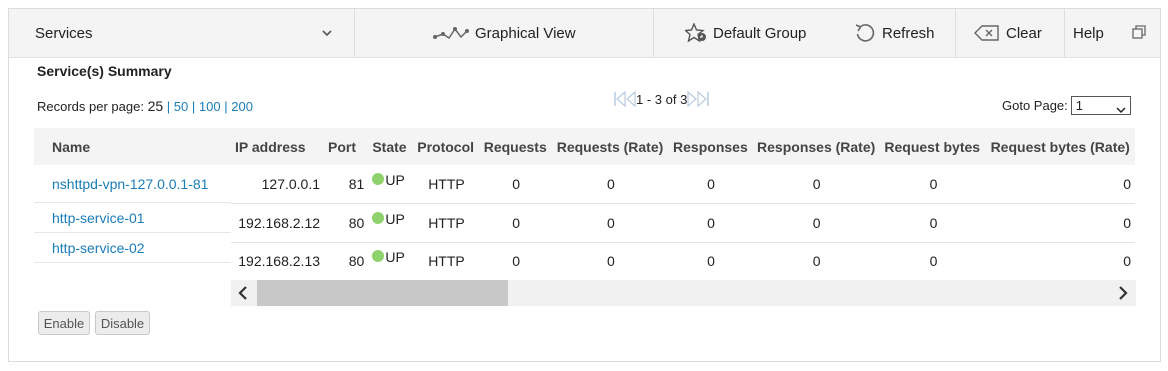  What do you see at coordinates (525, 33) in the screenshot?
I see `graphical-view-label: Graphical View` at bounding box center [525, 33].